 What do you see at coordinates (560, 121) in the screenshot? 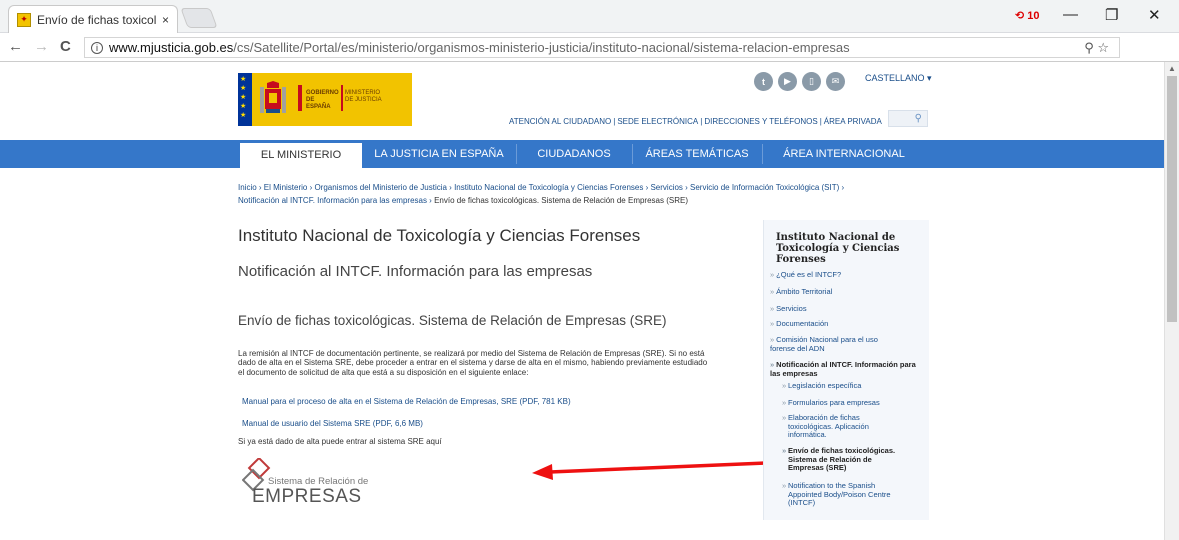
I see `link-atencion-ciudadano: ATENCIÓN AL CIUDADANO` at bounding box center [560, 121].